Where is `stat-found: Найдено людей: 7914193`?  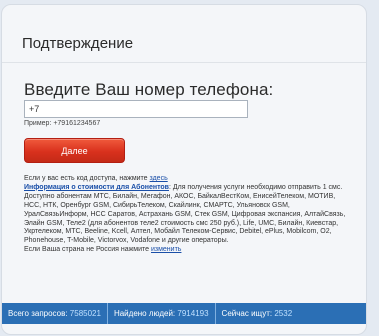 stat-found: Найдено людей: 7914193 is located at coordinates (161, 313).